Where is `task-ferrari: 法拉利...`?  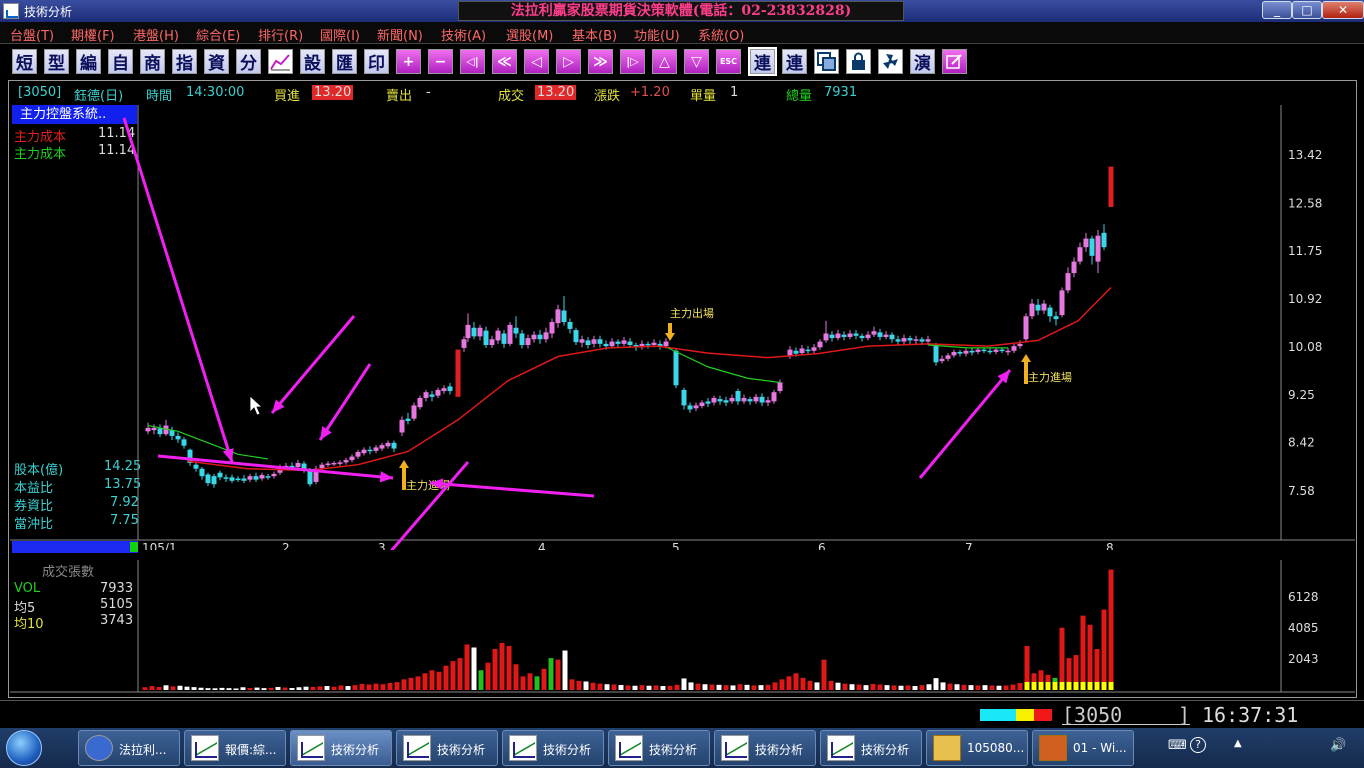
task-ferrari: 法拉利... is located at coordinates (129, 748).